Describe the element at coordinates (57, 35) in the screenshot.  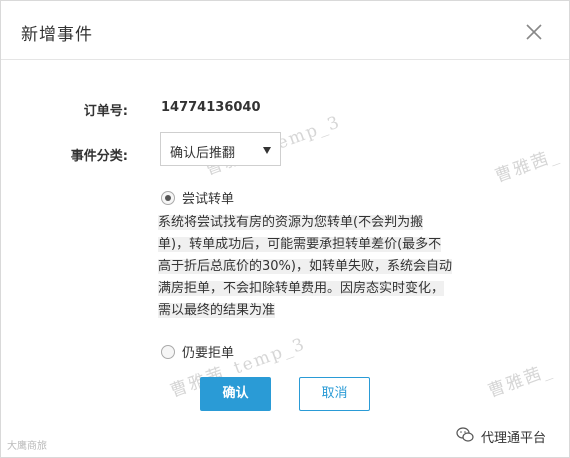
I see `dialog-title: 新增事件` at that location.